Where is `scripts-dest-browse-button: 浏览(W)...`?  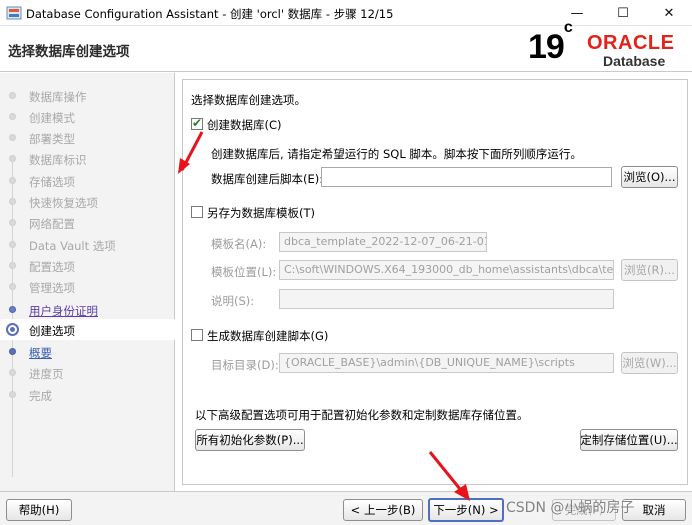
scripts-dest-browse-button: 浏览(W)... is located at coordinates (649, 363).